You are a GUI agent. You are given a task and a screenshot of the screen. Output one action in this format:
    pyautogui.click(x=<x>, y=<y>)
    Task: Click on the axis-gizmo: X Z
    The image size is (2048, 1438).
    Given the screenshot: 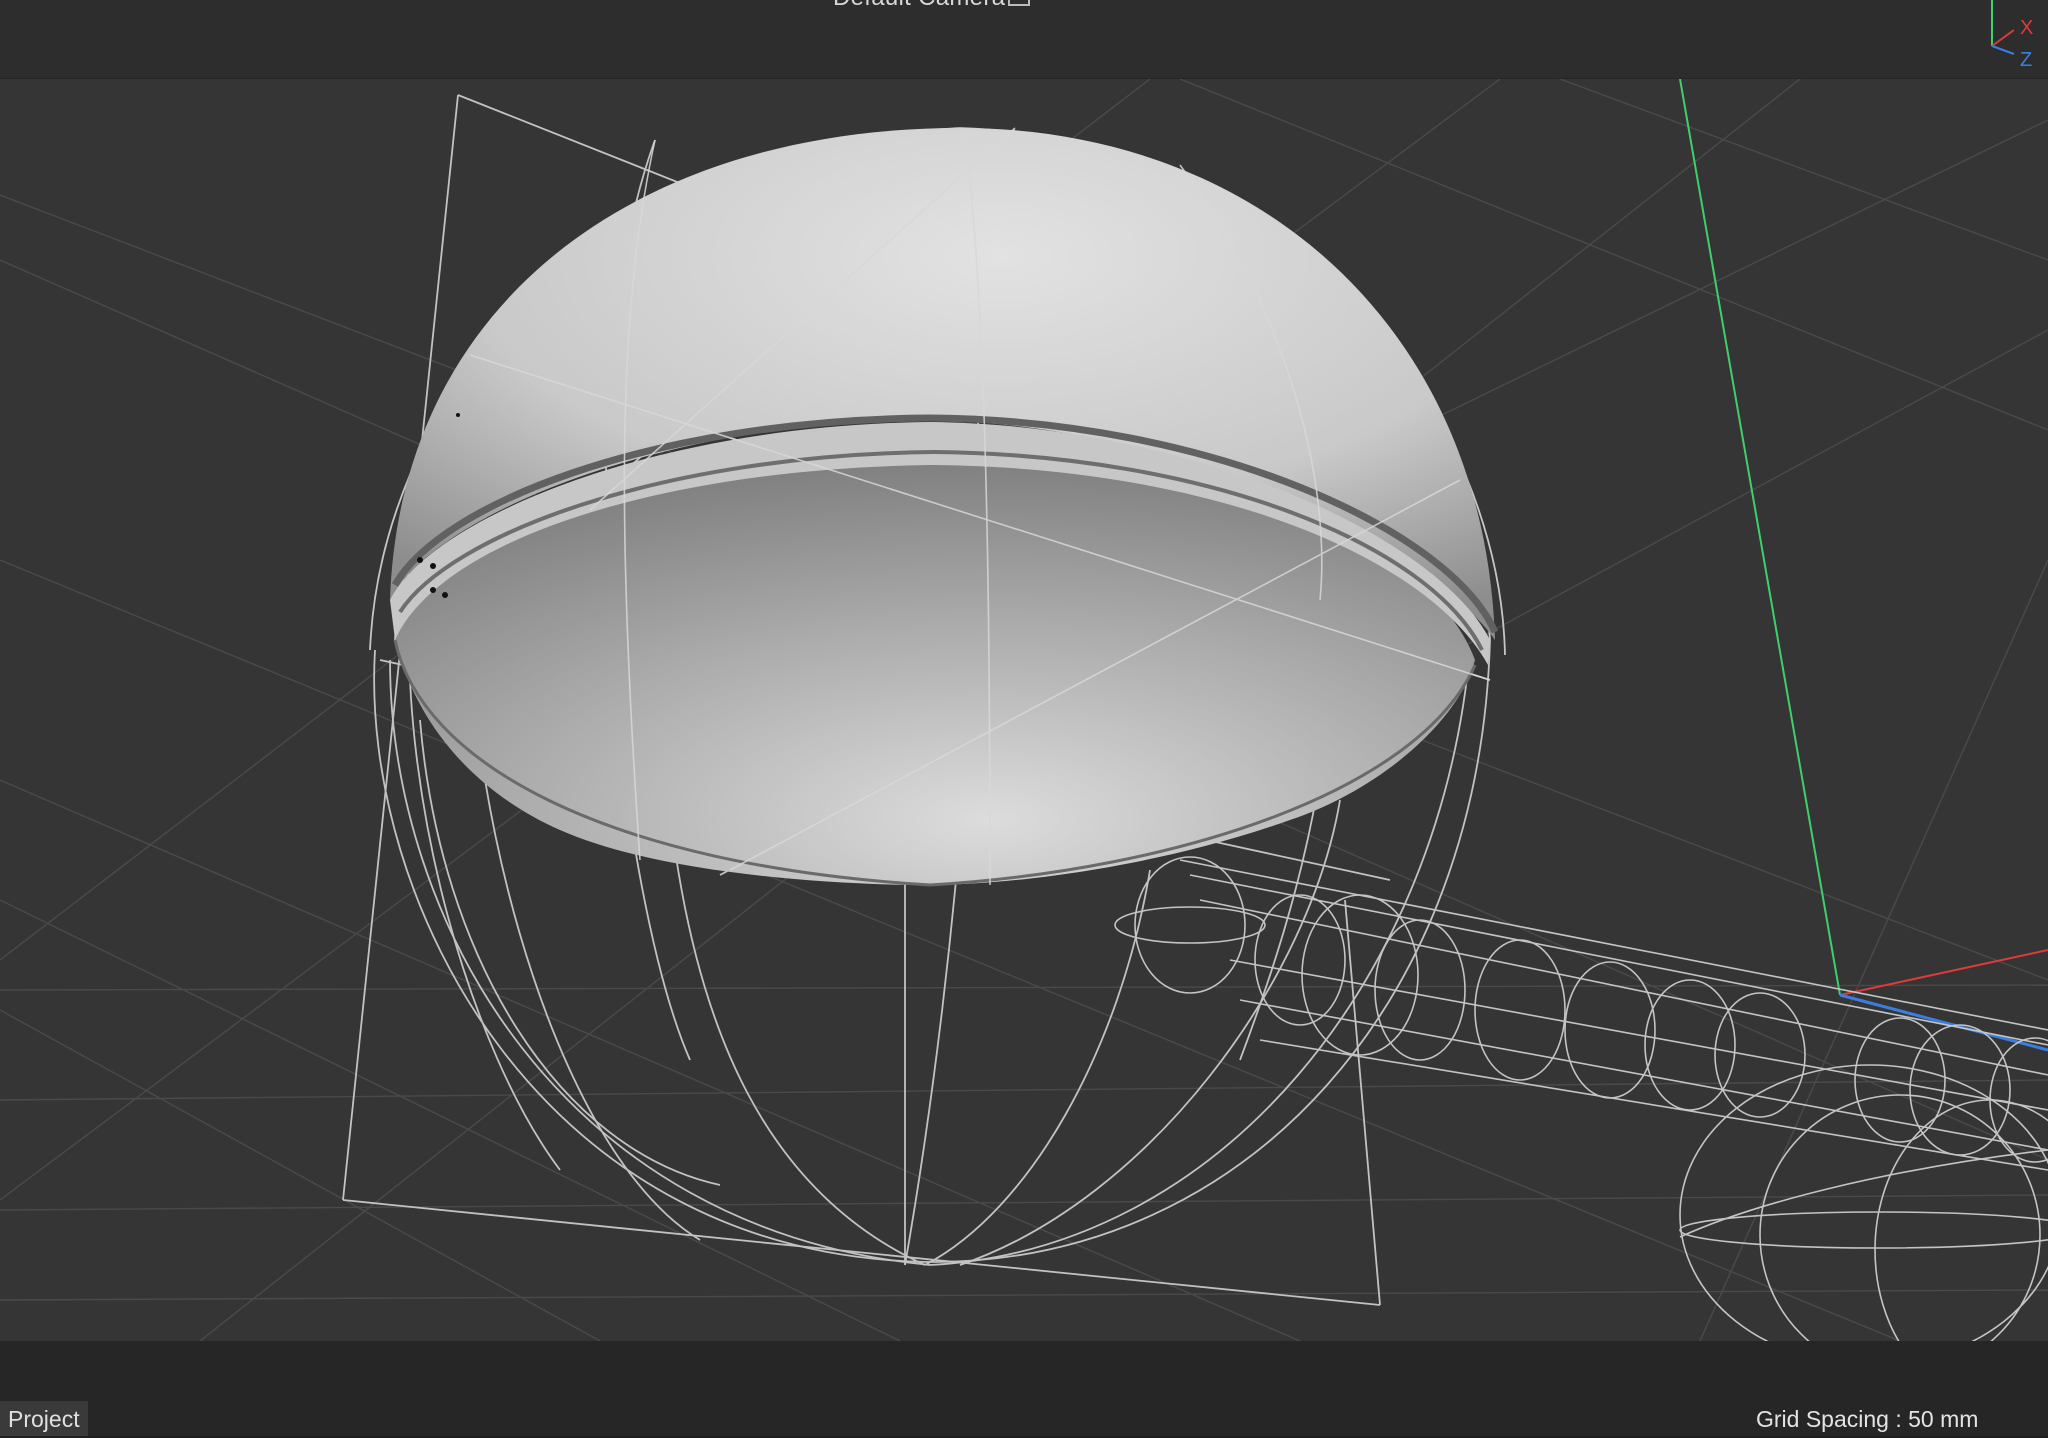 What is the action you would take?
    pyautogui.click(x=2012, y=35)
    